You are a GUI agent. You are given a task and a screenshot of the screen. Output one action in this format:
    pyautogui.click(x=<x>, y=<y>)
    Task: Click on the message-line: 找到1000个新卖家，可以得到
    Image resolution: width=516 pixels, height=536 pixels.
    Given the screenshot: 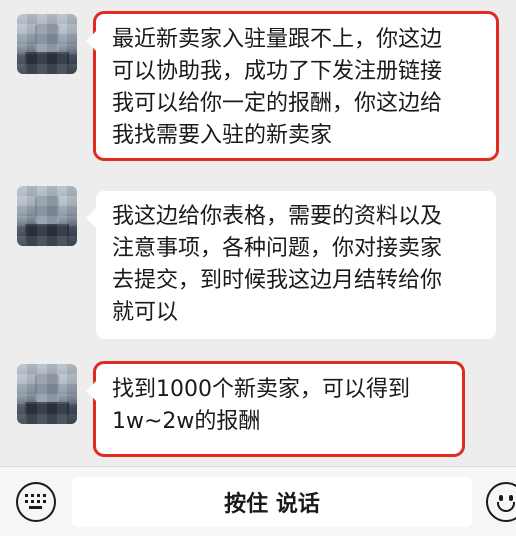 What is the action you would take?
    pyautogui.click(x=261, y=389)
    